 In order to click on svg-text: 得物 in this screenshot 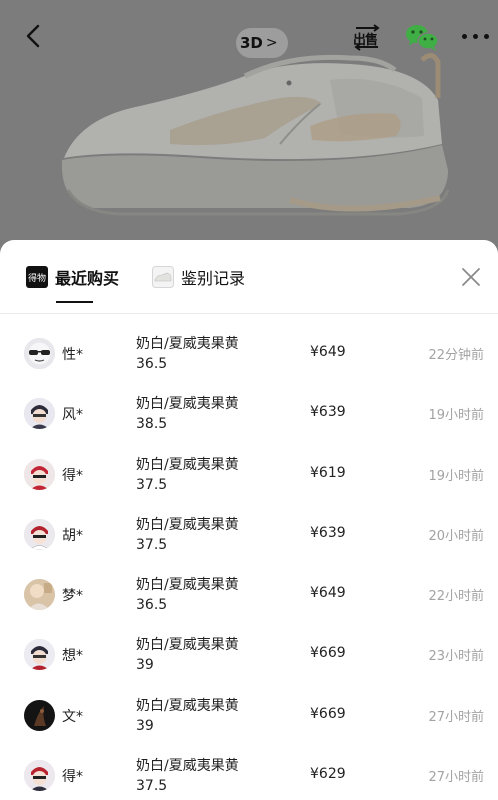, I will do `click(37, 278)`.